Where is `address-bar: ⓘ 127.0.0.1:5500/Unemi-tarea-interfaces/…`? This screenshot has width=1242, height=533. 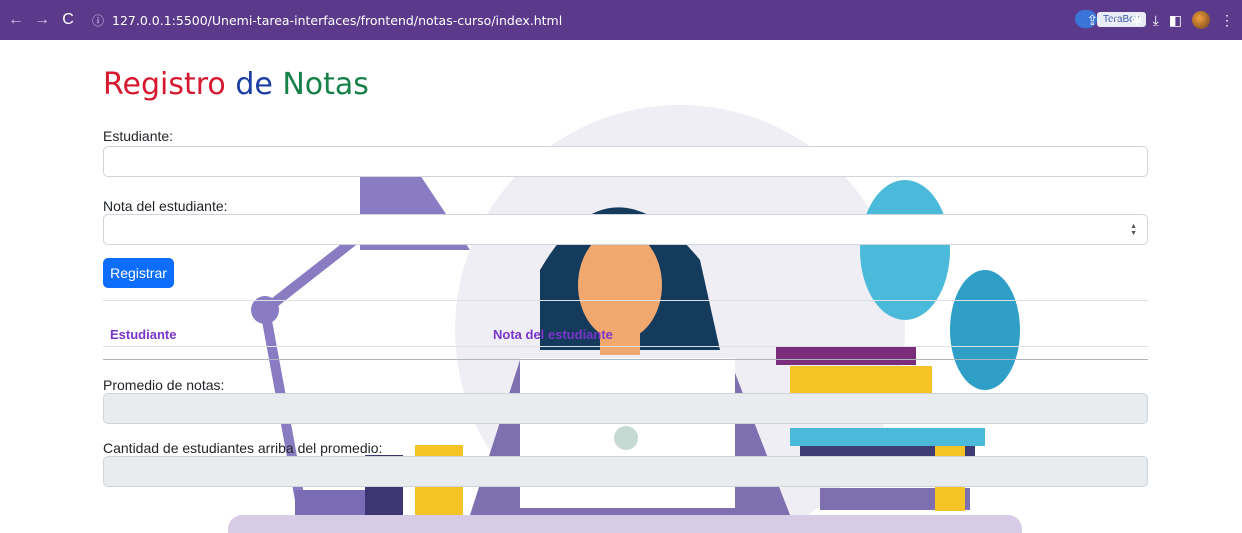
address-bar: ⓘ 127.0.0.1:5500/Unemi-tarea-interfaces/… is located at coordinates (662, 20).